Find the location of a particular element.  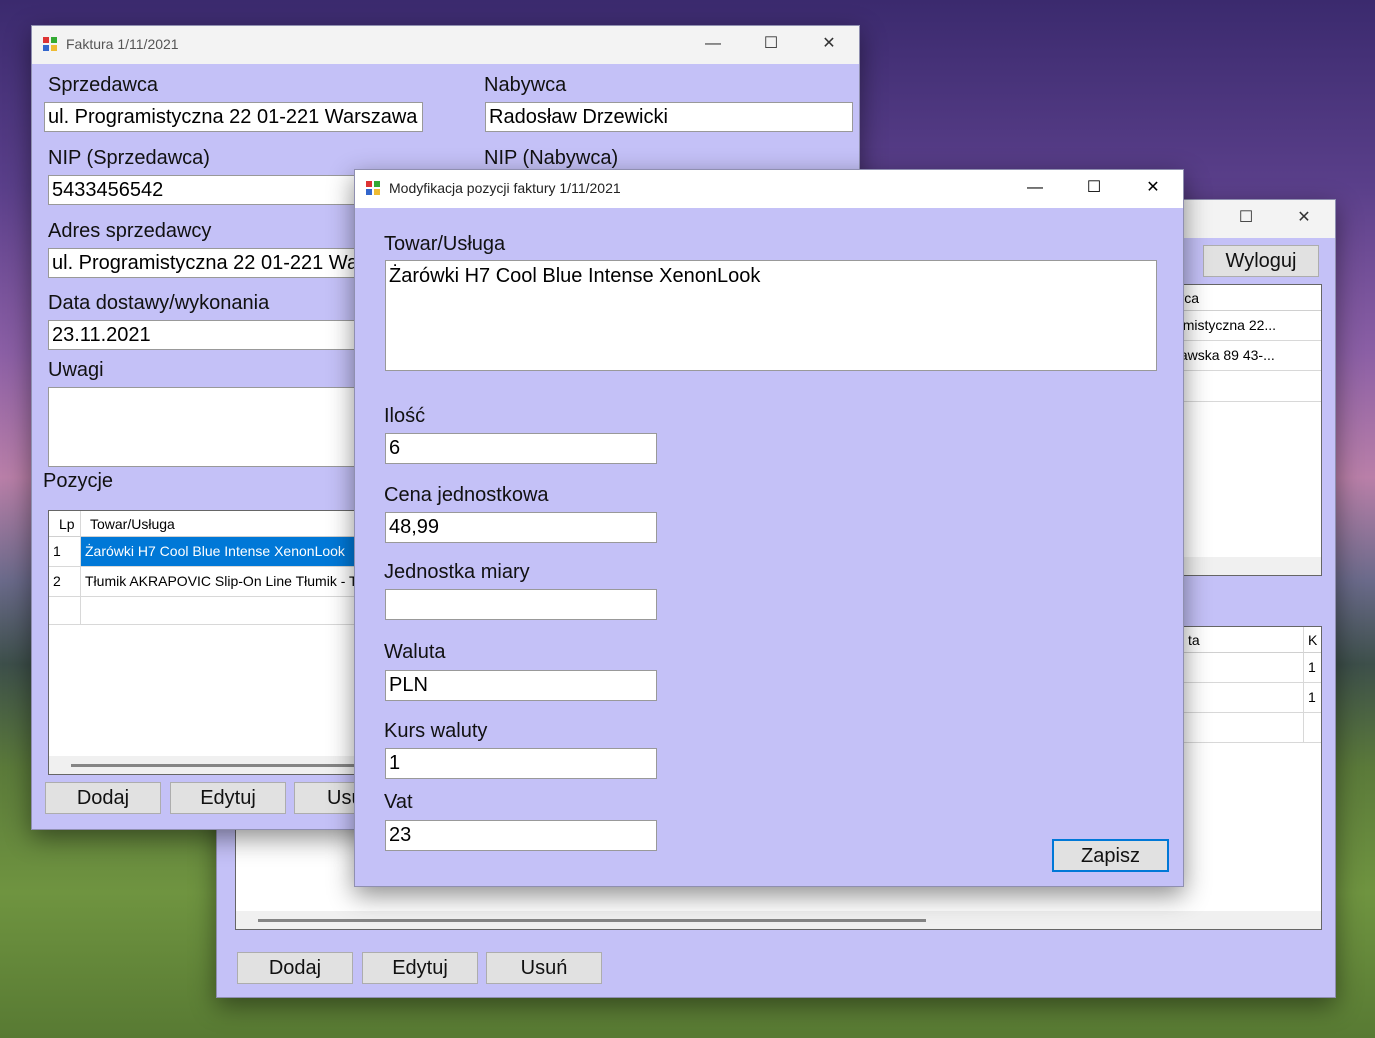

buyer-field: Radosław Drzewicki is located at coordinates (669, 117).